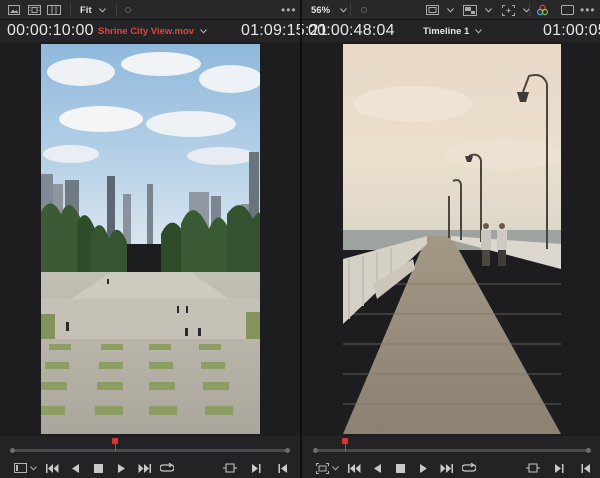  What do you see at coordinates (508, 10) in the screenshot?
I see `crosshair-icon` at bounding box center [508, 10].